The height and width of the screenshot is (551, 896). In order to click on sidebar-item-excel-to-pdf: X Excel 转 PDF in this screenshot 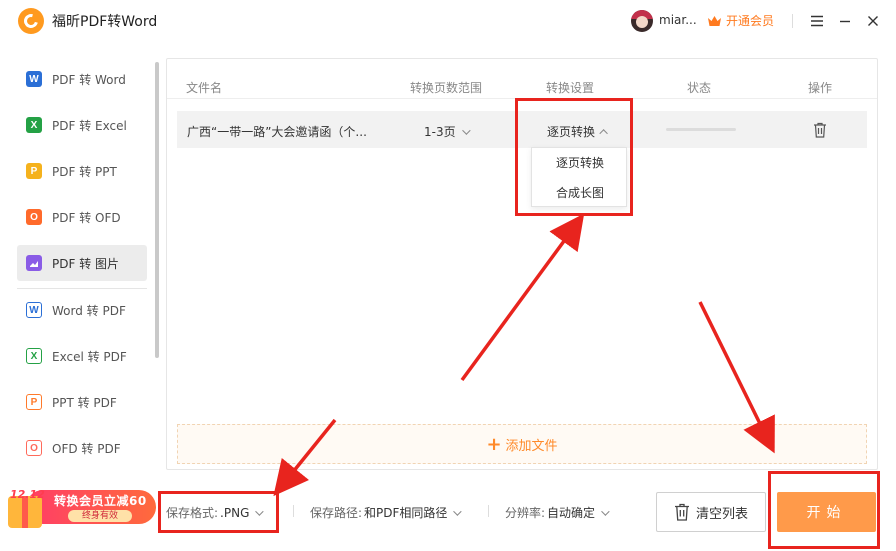, I will do `click(82, 356)`.